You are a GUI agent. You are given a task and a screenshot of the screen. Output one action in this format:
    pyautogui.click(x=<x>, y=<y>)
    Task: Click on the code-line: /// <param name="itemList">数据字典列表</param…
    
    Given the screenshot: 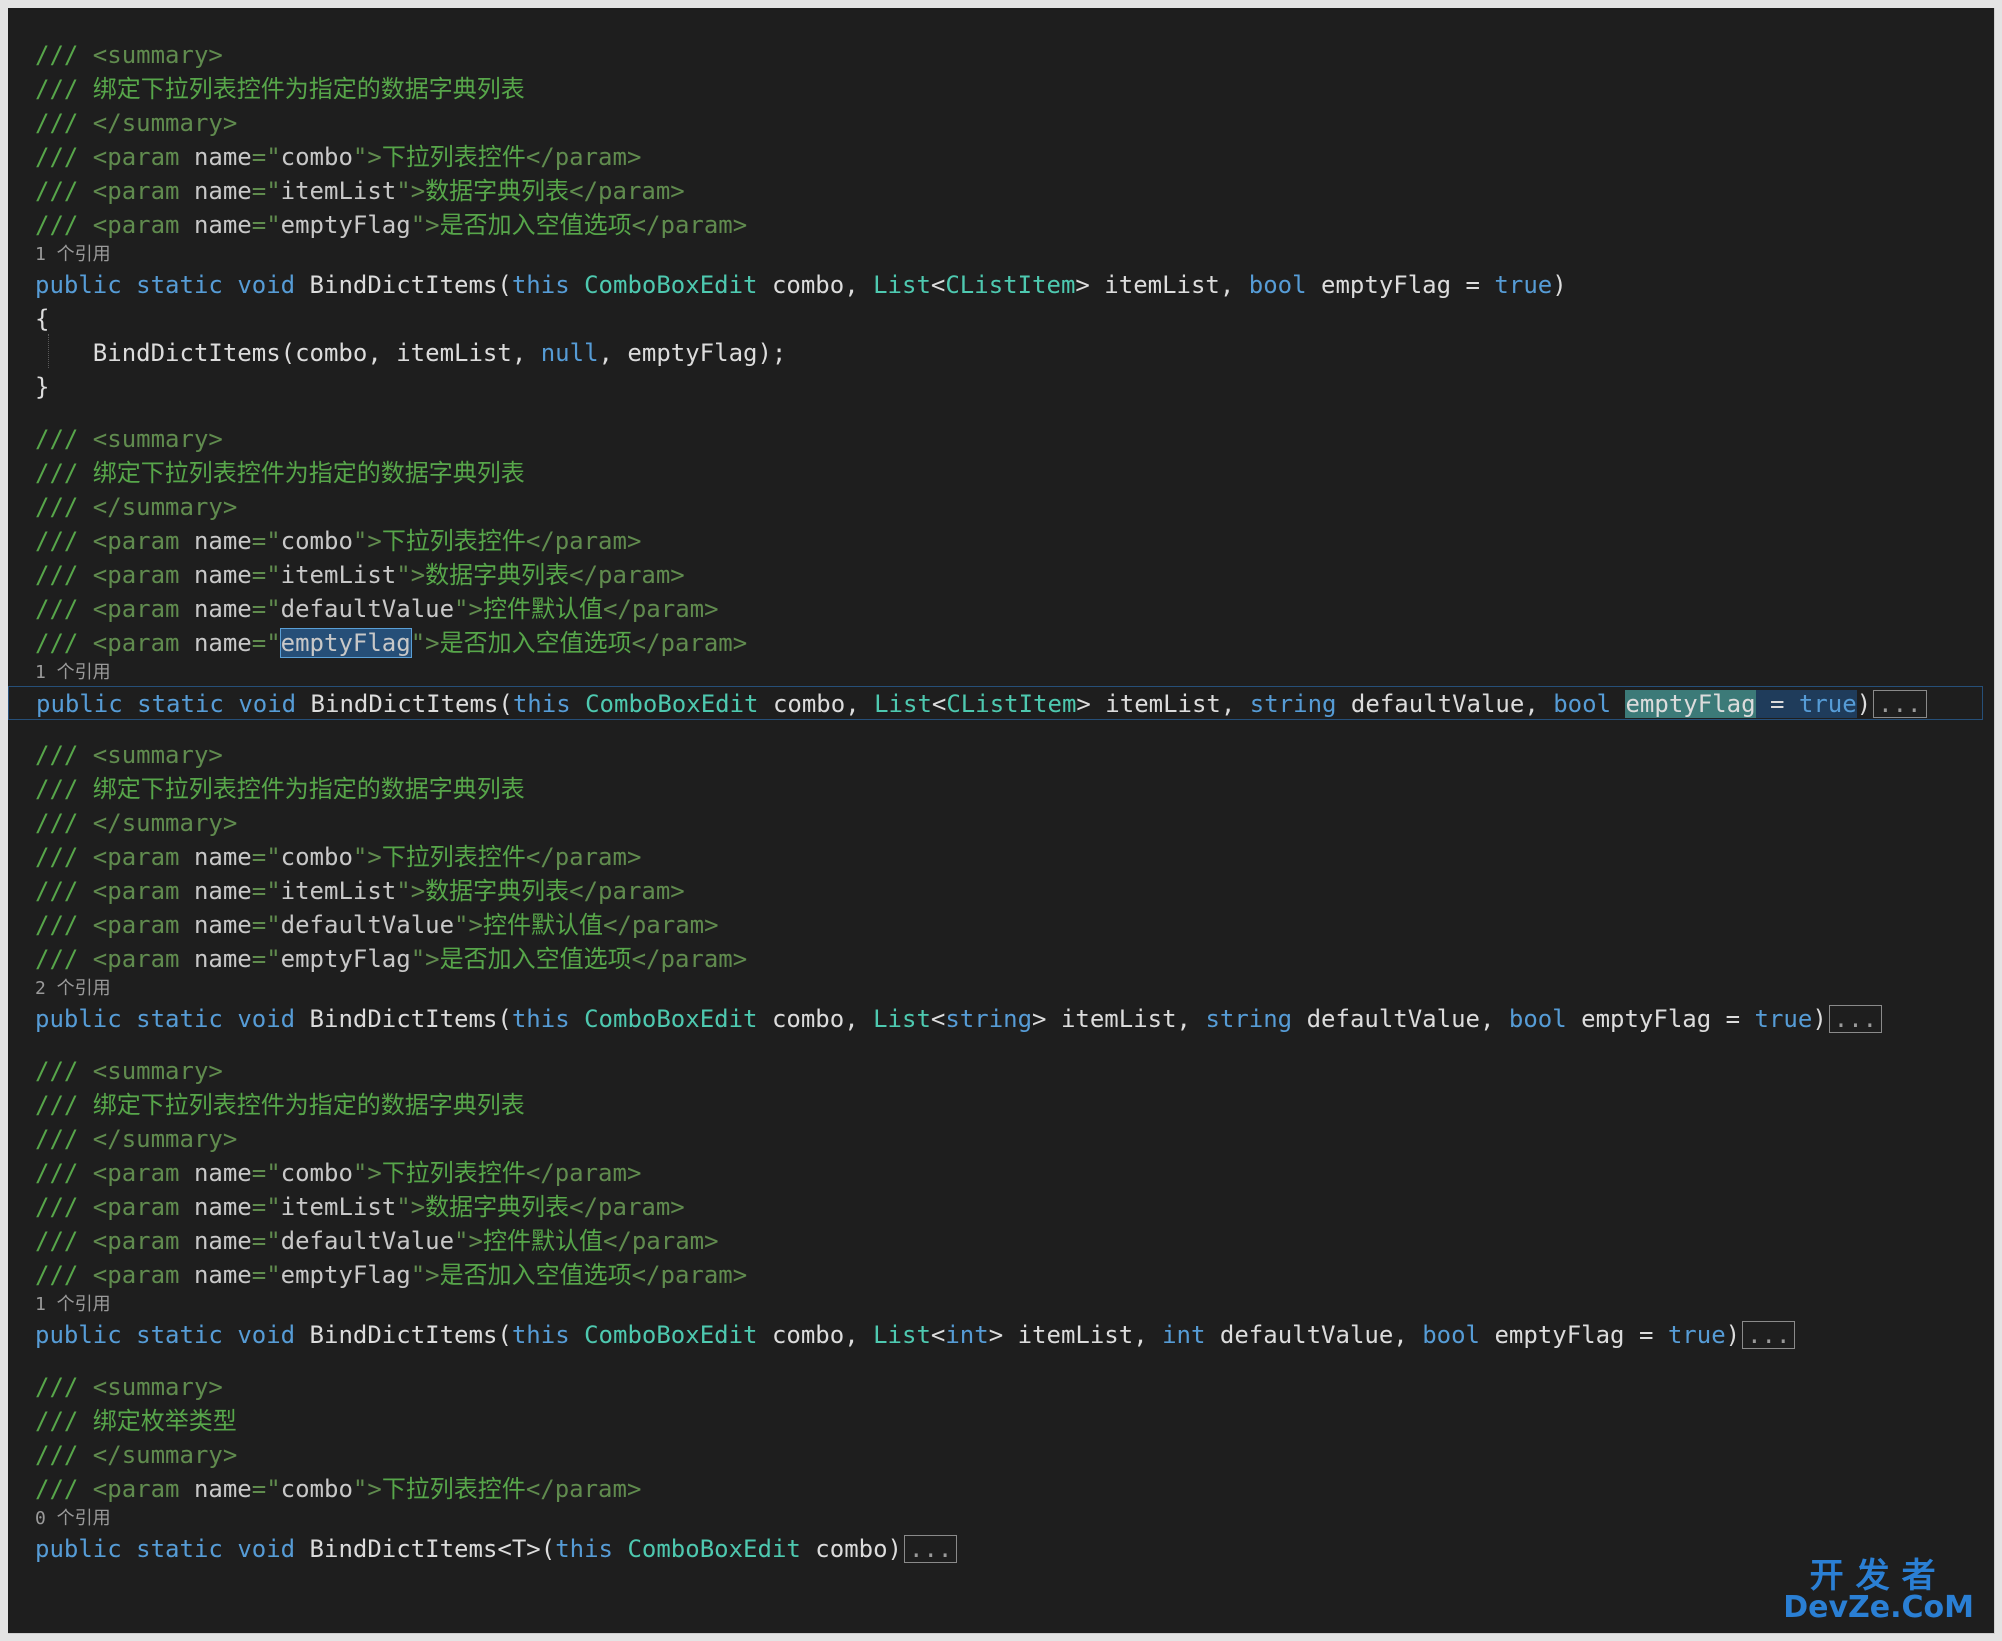 What is the action you would take?
    pyautogui.click(x=1014, y=191)
    